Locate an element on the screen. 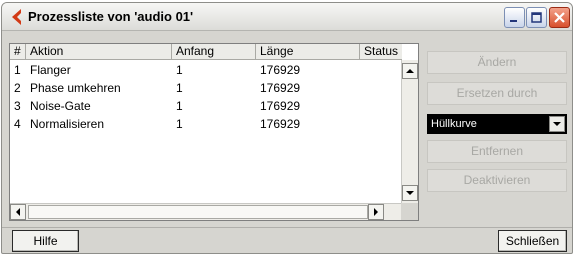 Image resolution: width=575 pixels, height=255 pixels. row-number: 4 is located at coordinates (17, 124).